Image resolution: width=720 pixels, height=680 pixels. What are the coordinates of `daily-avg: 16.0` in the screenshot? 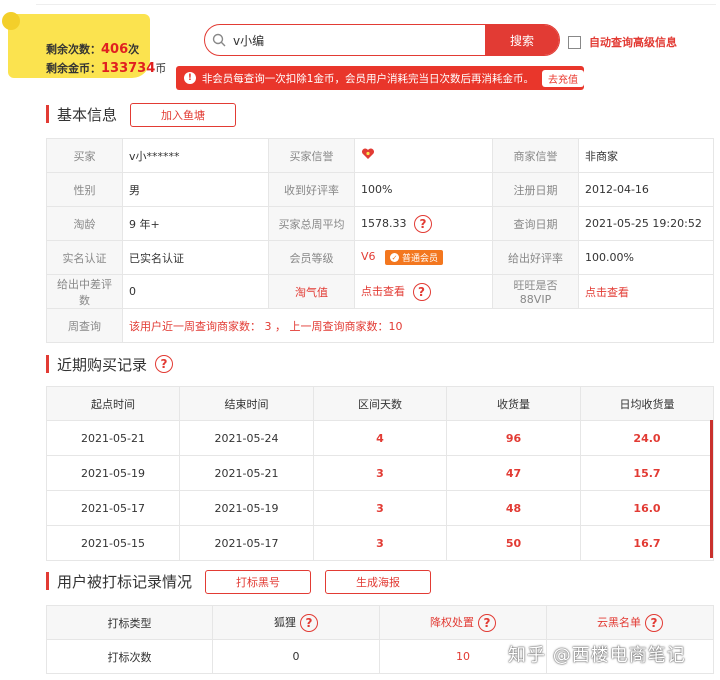 It's located at (647, 508).